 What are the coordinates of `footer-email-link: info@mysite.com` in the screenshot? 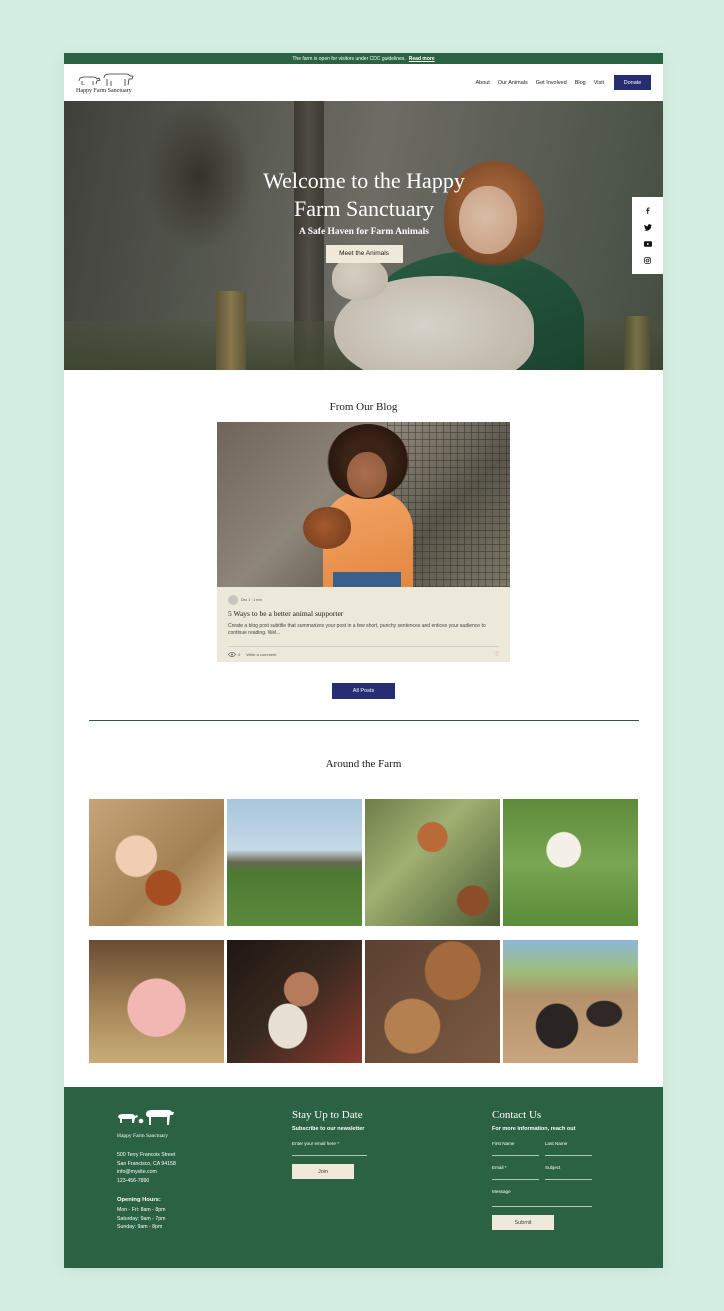 It's located at (146, 1172).